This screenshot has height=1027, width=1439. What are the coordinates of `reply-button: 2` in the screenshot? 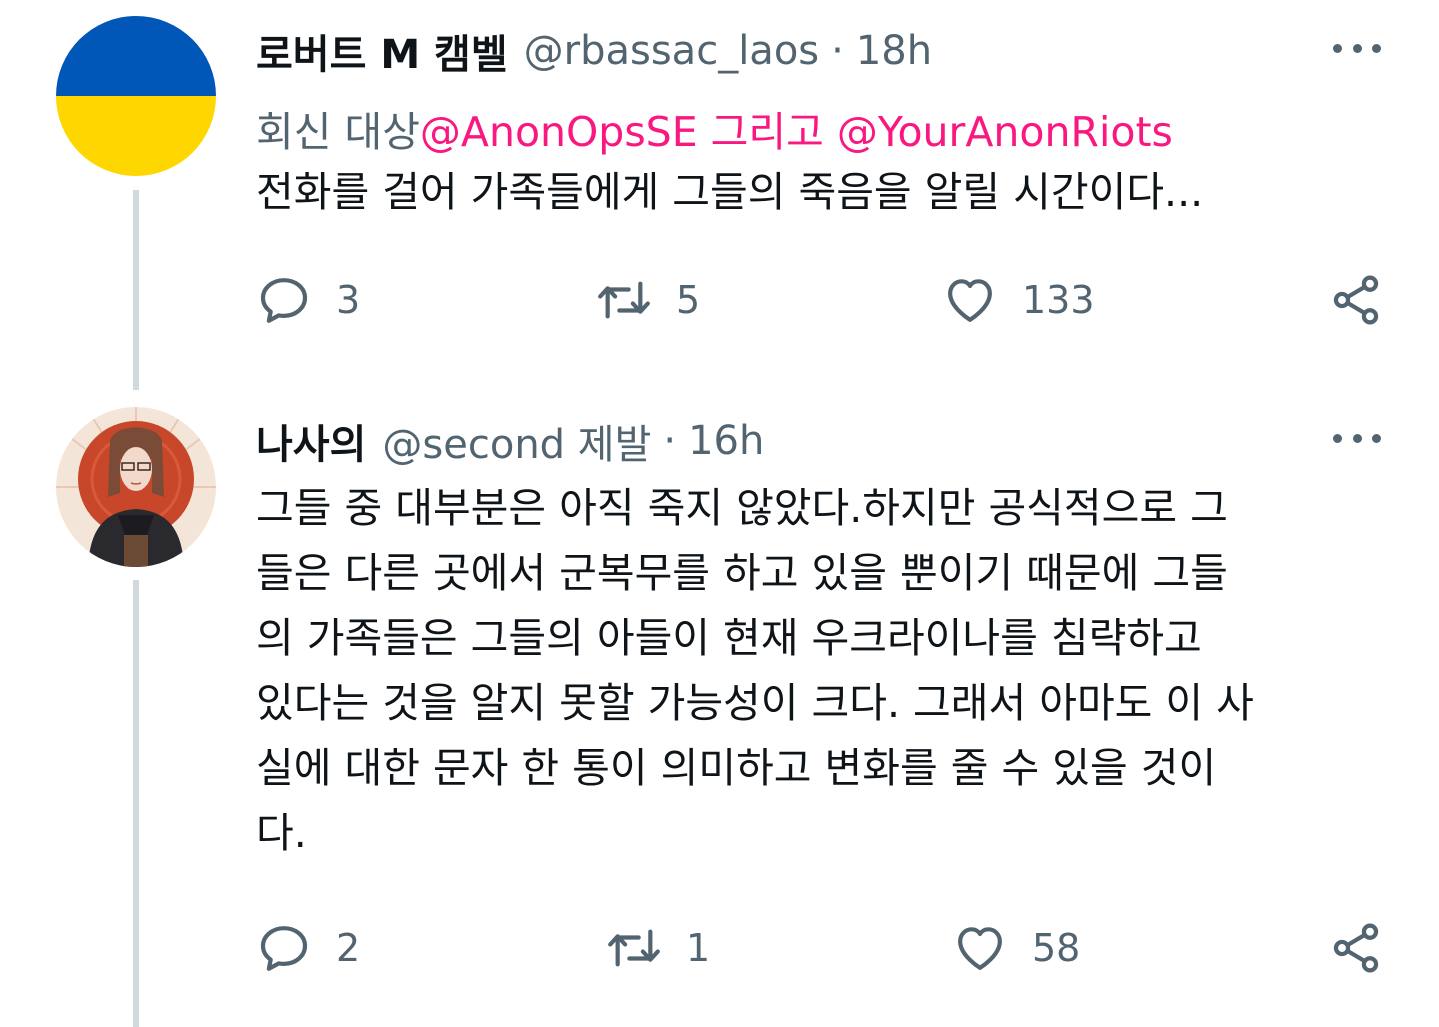 It's located at (308, 948).